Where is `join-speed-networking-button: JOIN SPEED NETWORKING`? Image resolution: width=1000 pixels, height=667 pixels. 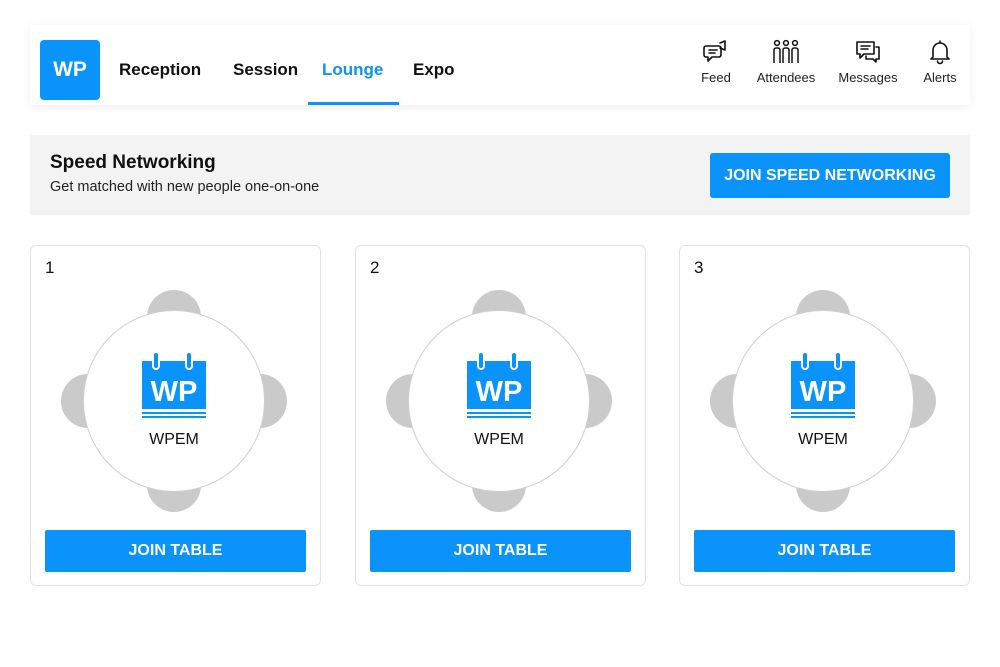 join-speed-networking-button: JOIN SPEED NETWORKING is located at coordinates (830, 175).